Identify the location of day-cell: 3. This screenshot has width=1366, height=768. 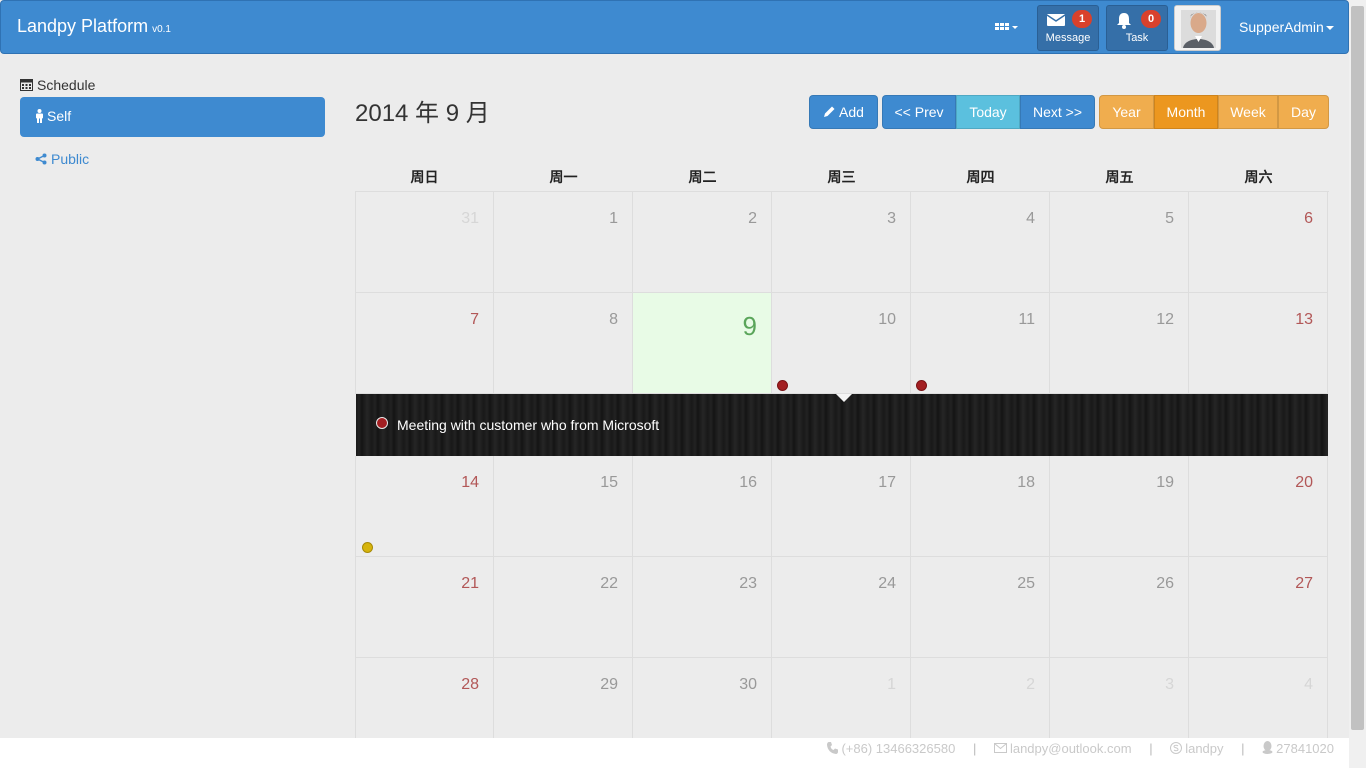
(841, 242).